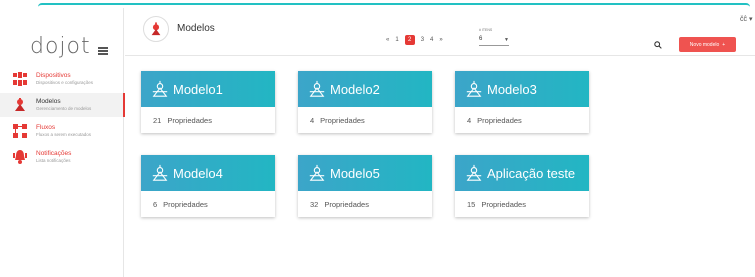 The width and height of the screenshot is (755, 277). What do you see at coordinates (53, 75) in the screenshot?
I see `sidebar-item-label: Dispositivos` at bounding box center [53, 75].